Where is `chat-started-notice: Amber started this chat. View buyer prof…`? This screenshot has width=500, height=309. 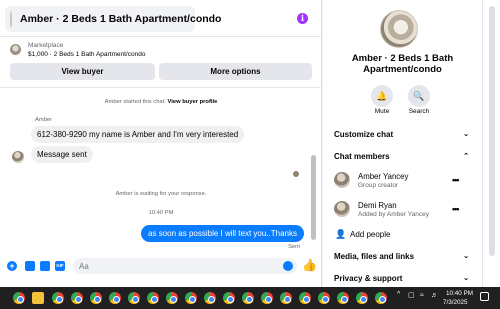 chat-started-notice: Amber started this chat. View buyer prof… is located at coordinates (161, 102).